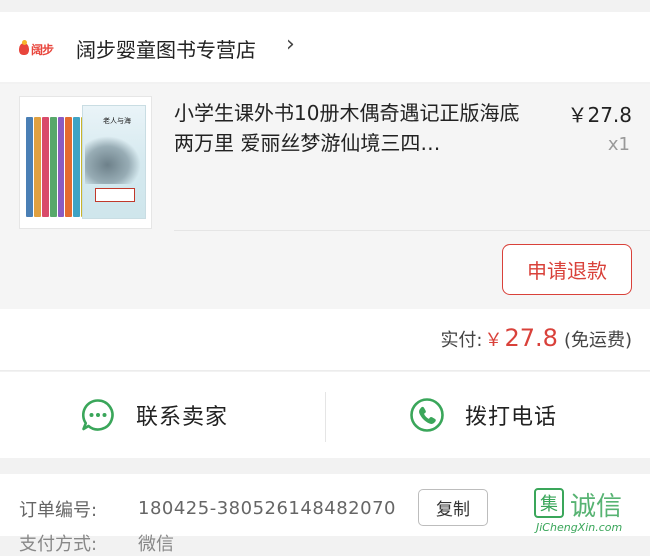  I want to click on order-number-label: 订单编号:, so click(58, 510).